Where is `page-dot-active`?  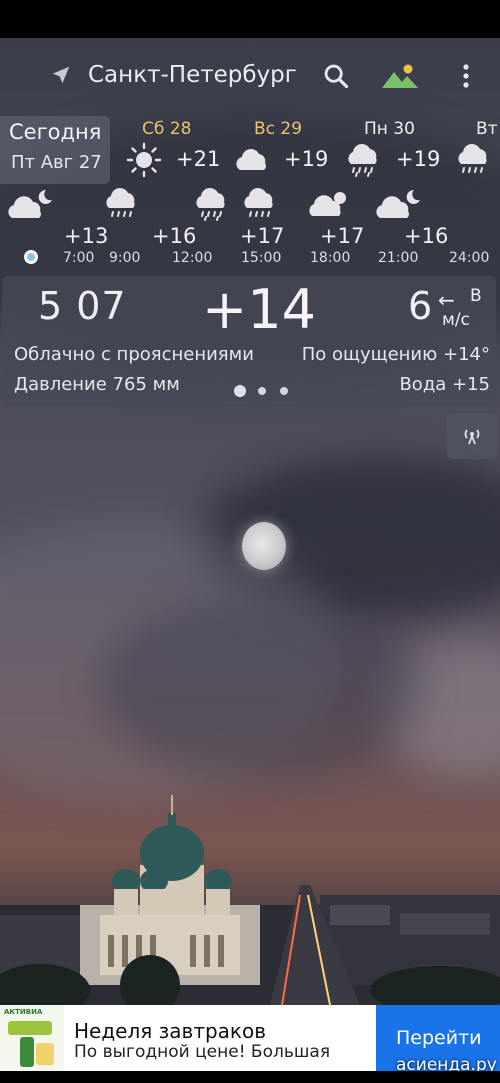
page-dot-active is located at coordinates (240, 391).